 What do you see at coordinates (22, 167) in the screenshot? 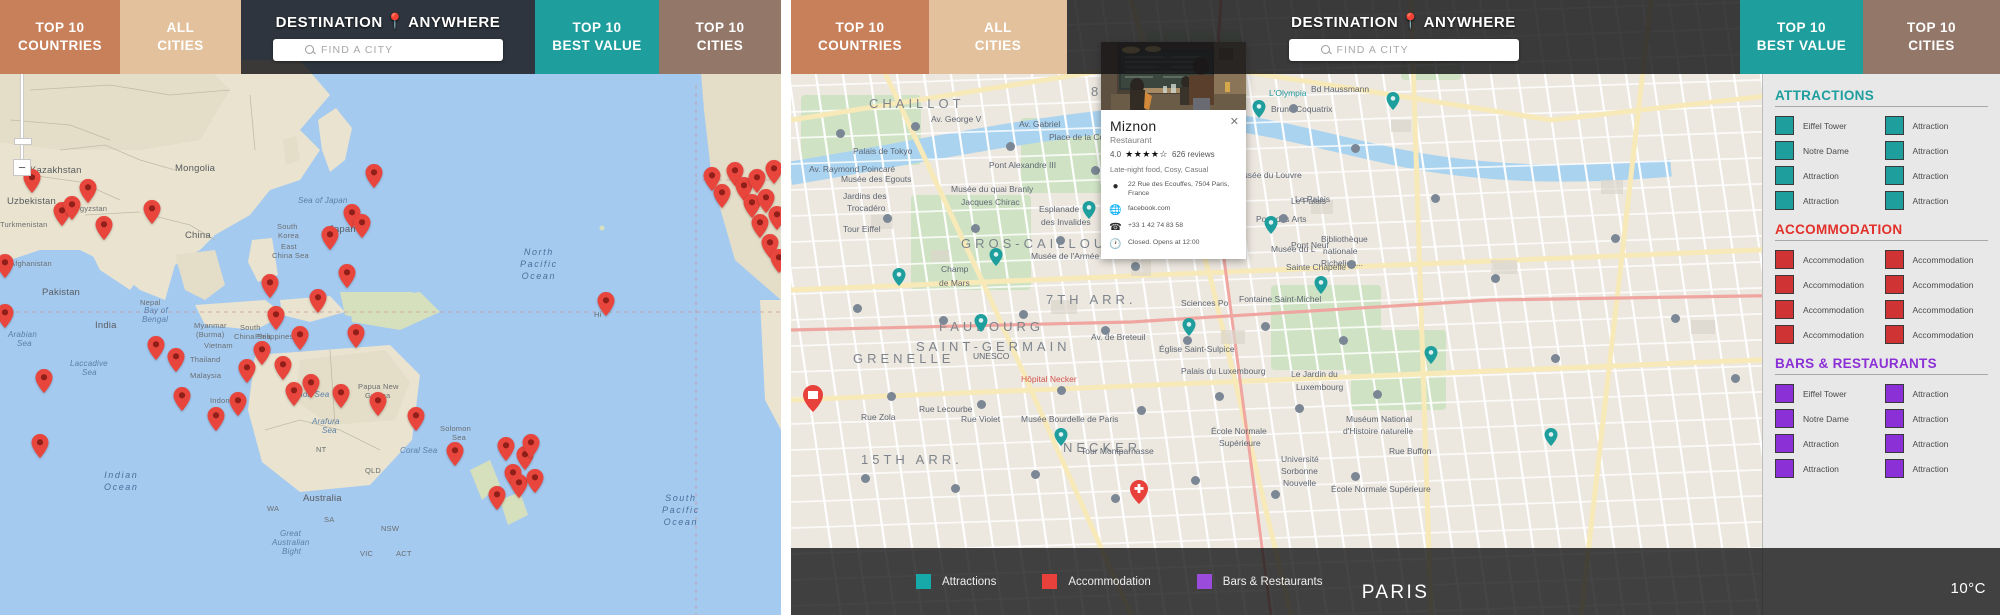
I see `zoom-out-button: −` at bounding box center [22, 167].